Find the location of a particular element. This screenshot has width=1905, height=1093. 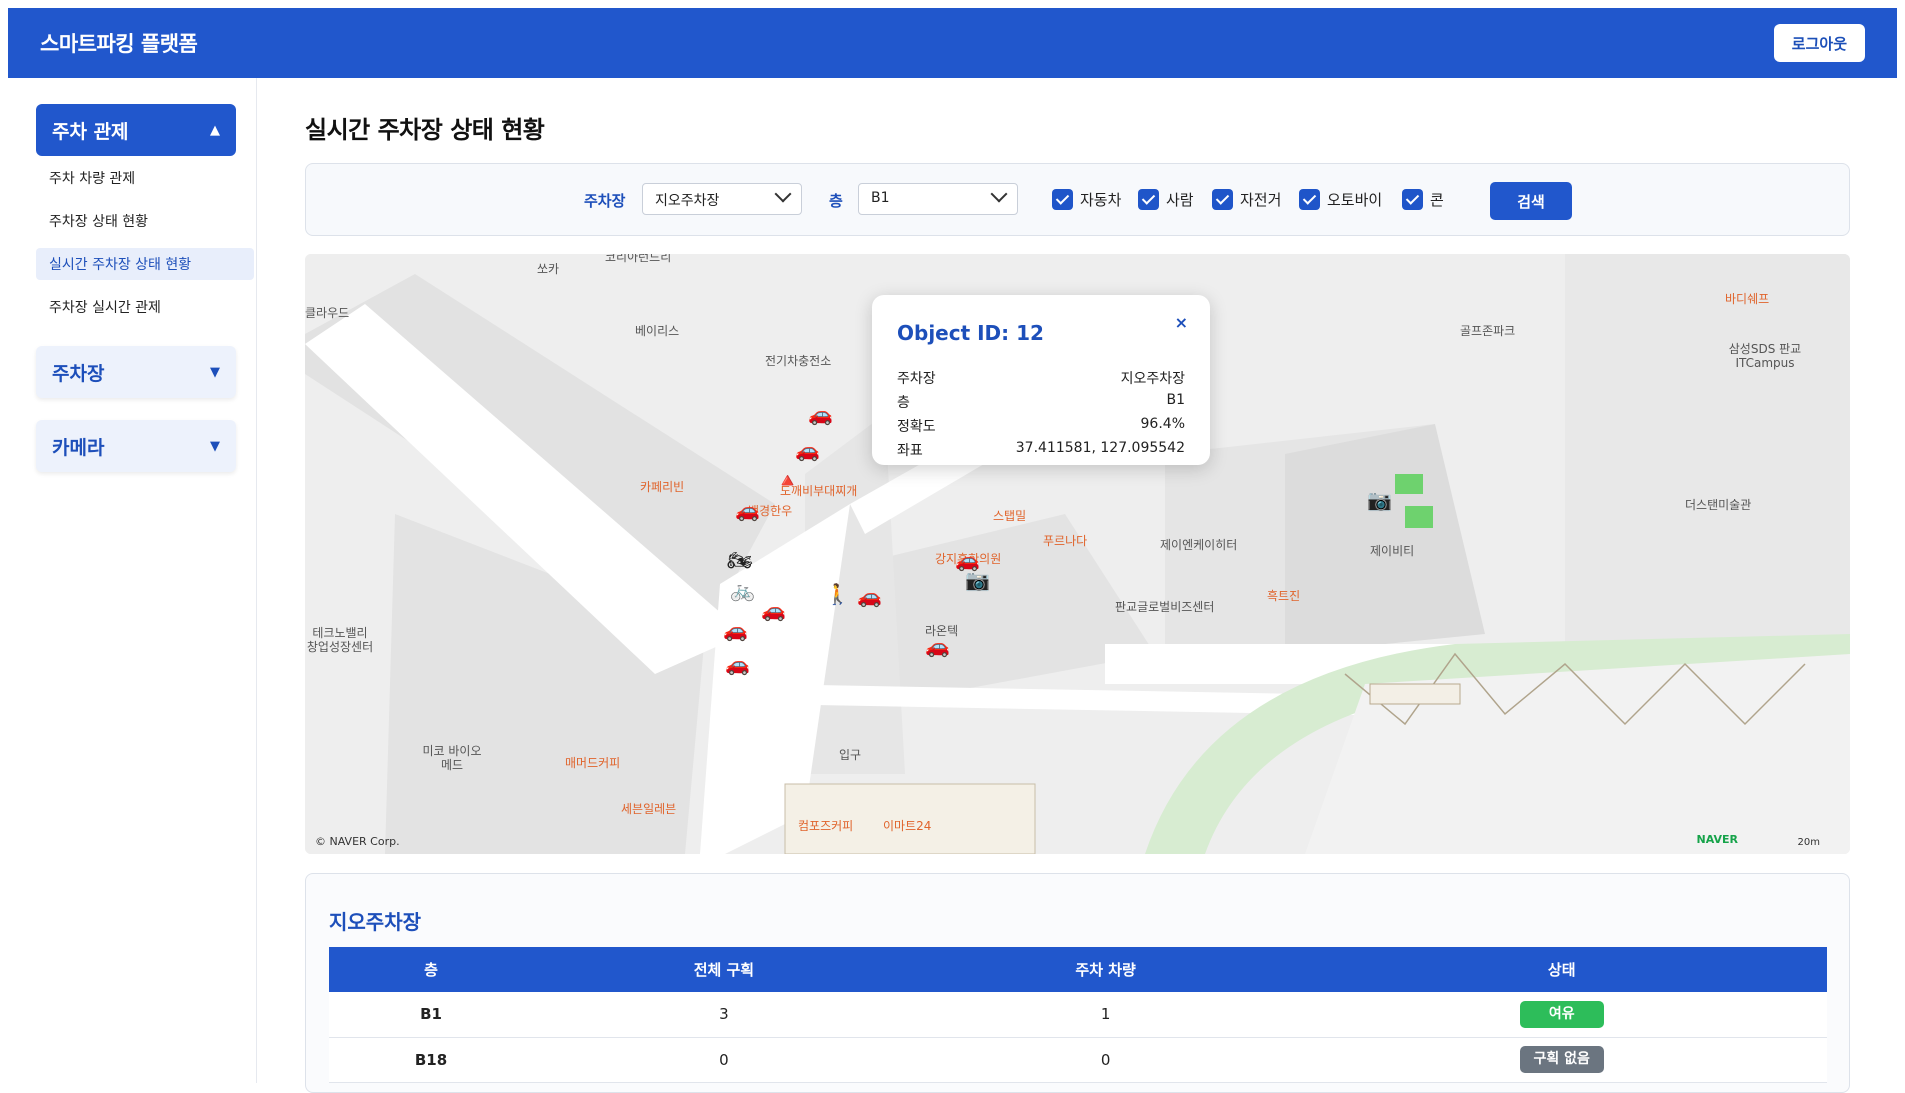

cell-total: 3 is located at coordinates (724, 1014).